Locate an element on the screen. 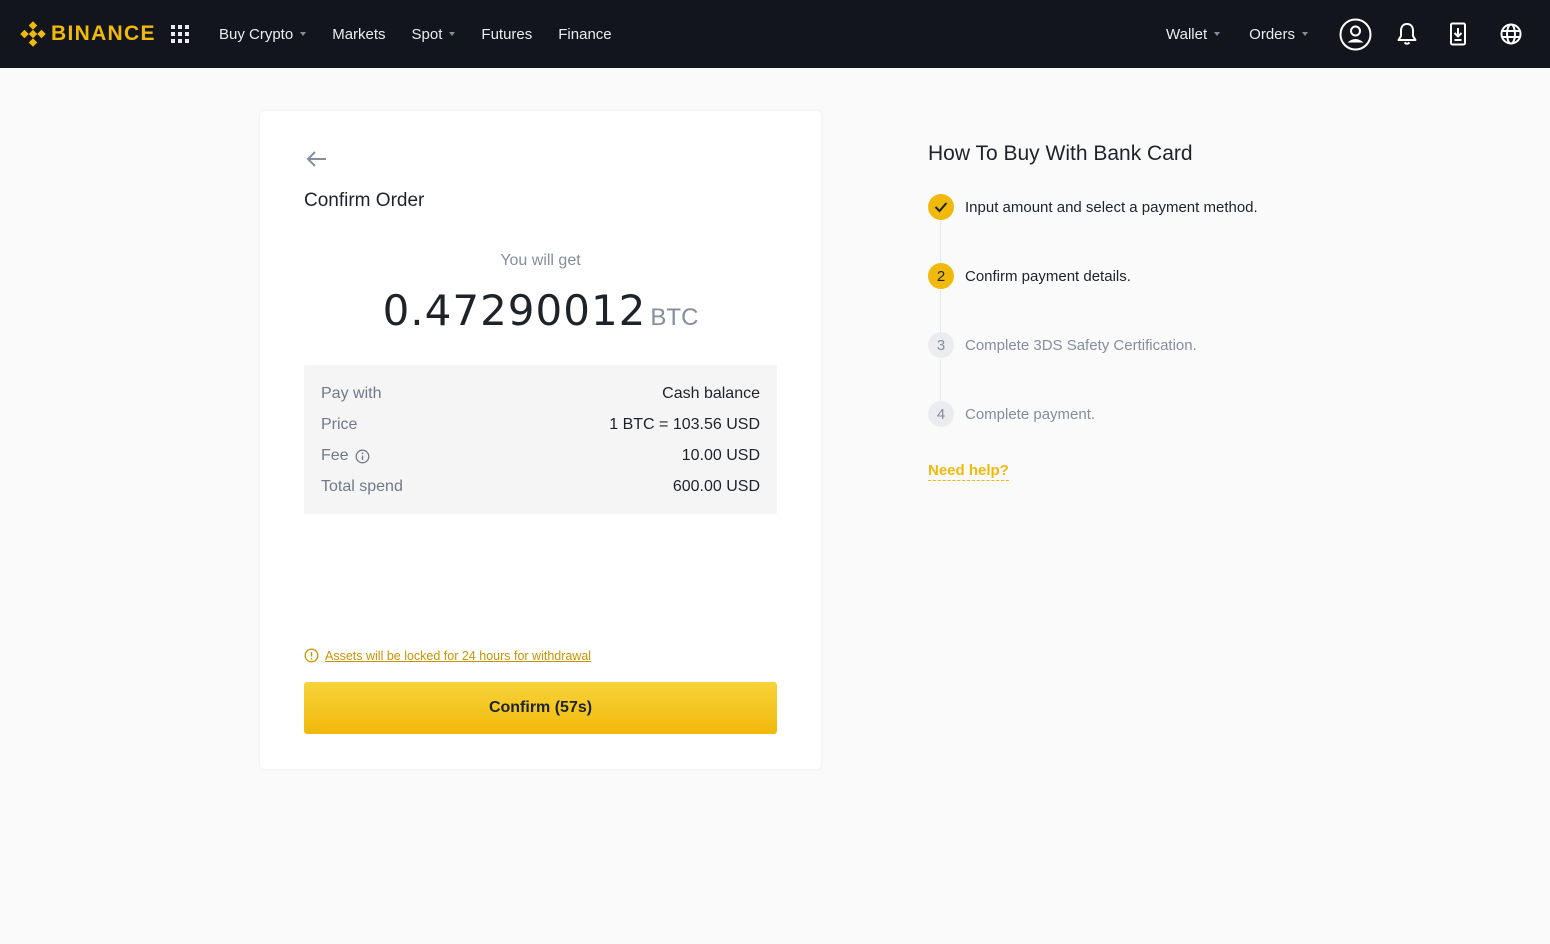 The height and width of the screenshot is (944, 1550). nav-item-label: Futures is located at coordinates (507, 34).